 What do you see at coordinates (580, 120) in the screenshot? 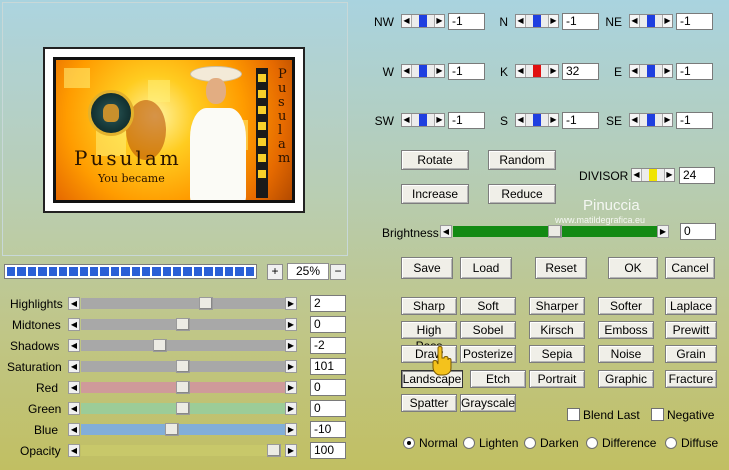
I see `matrix-value-s: -1` at bounding box center [580, 120].